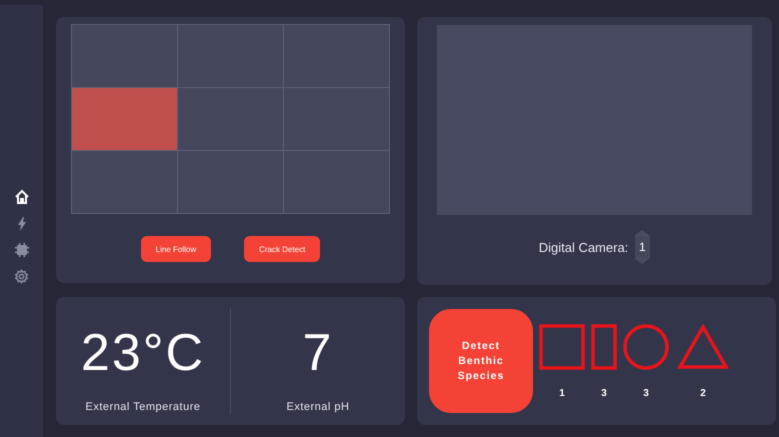 Image resolution: width=779 pixels, height=437 pixels. Describe the element at coordinates (318, 407) in the screenshot. I see `reading-label: External pH` at that location.